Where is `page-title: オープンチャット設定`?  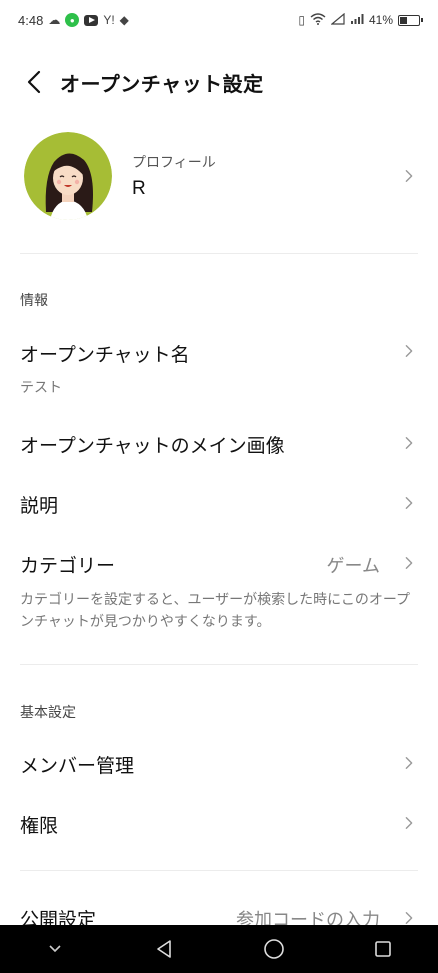 page-title: オープンチャット設定 is located at coordinates (162, 83).